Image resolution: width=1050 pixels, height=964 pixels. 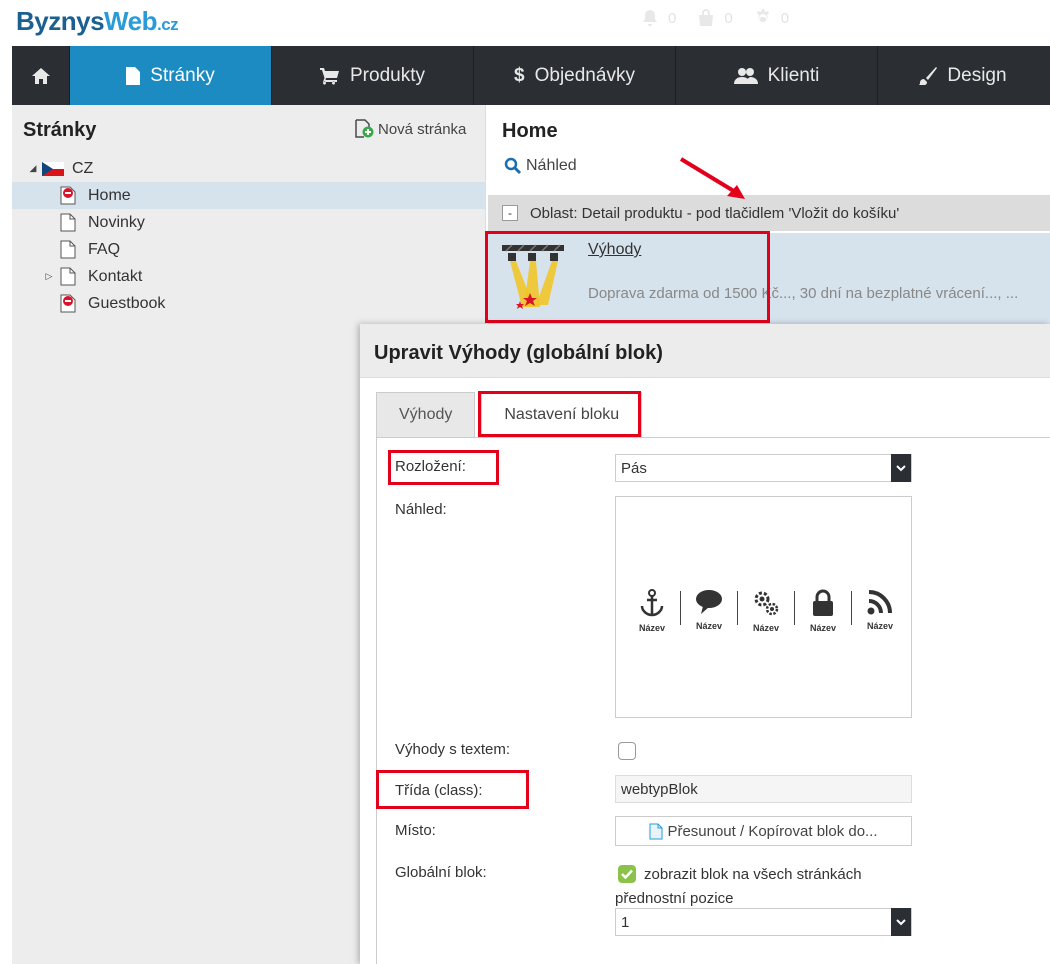 What do you see at coordinates (762, 15) in the screenshot?
I see `gear-icon` at bounding box center [762, 15].